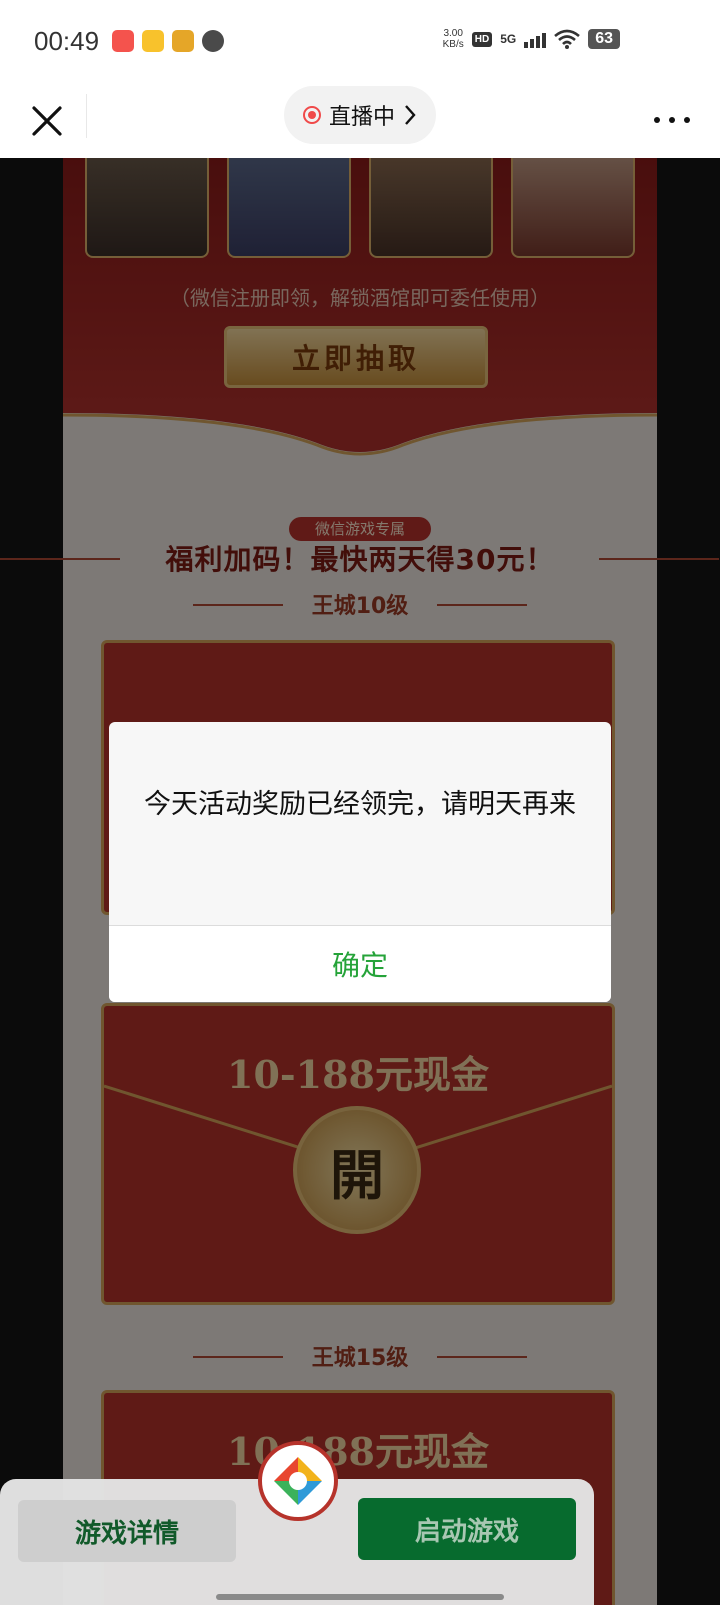 This screenshot has height=1605, width=720. Describe the element at coordinates (410, 115) in the screenshot. I see `chevron-right-icon` at that location.